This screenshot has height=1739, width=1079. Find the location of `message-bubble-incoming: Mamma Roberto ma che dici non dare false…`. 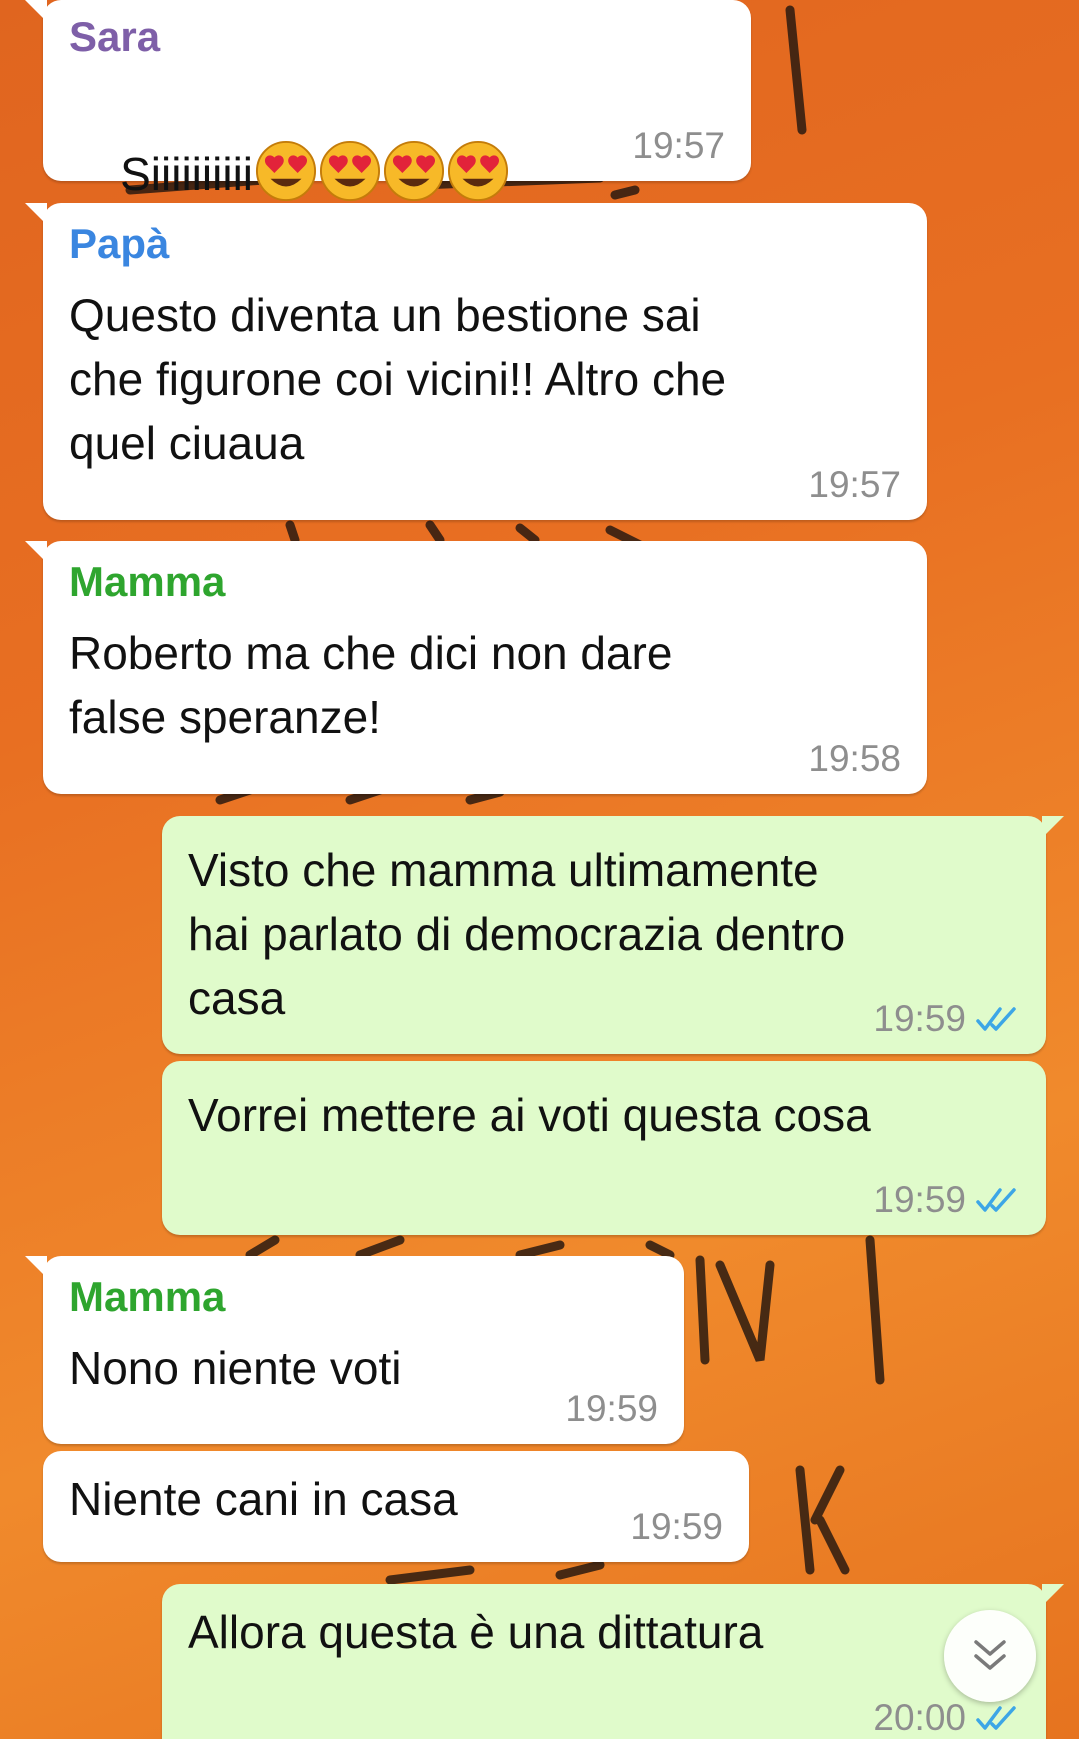

message-bubble-incoming: Mamma Roberto ma che dici non dare false… is located at coordinates (476, 667).